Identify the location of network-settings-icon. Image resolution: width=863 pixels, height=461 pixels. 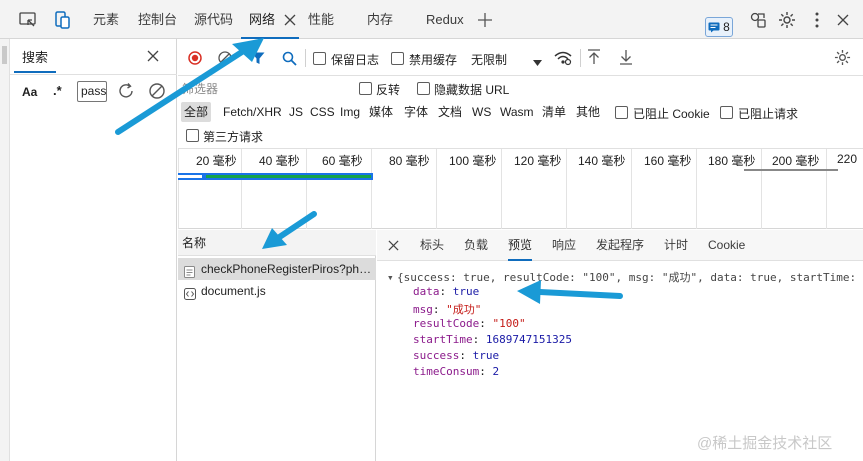
(842, 59).